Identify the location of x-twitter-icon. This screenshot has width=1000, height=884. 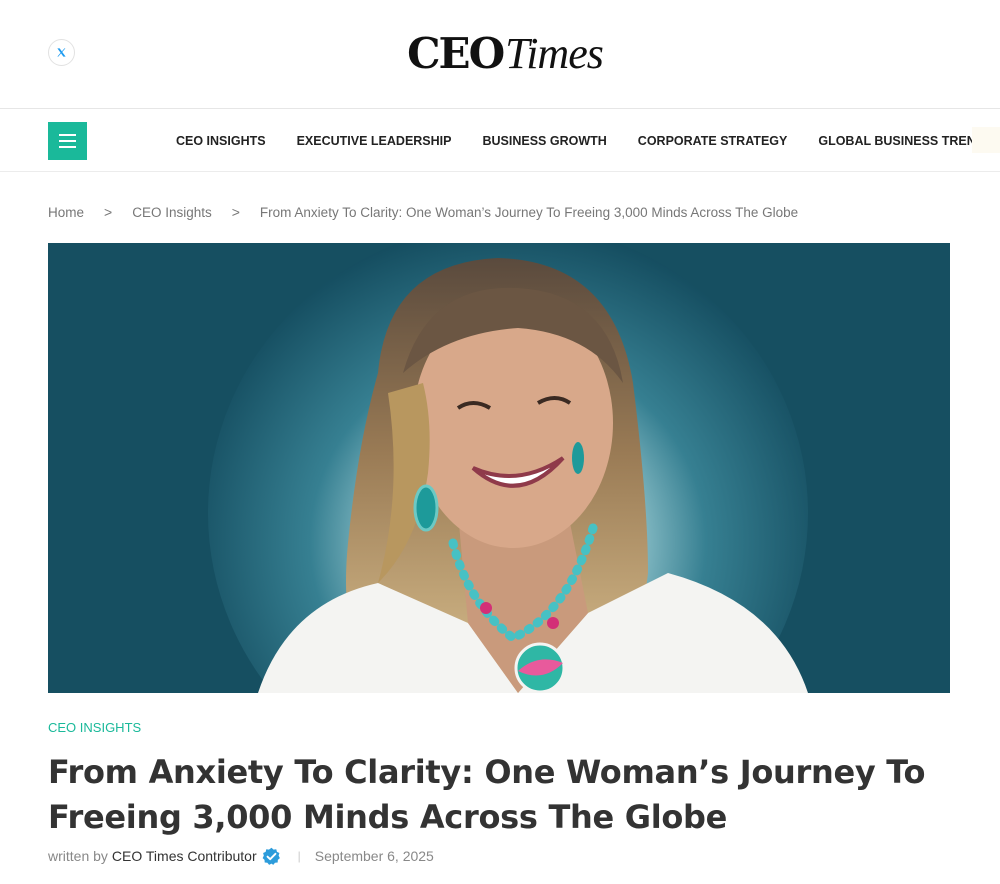
(61, 52).